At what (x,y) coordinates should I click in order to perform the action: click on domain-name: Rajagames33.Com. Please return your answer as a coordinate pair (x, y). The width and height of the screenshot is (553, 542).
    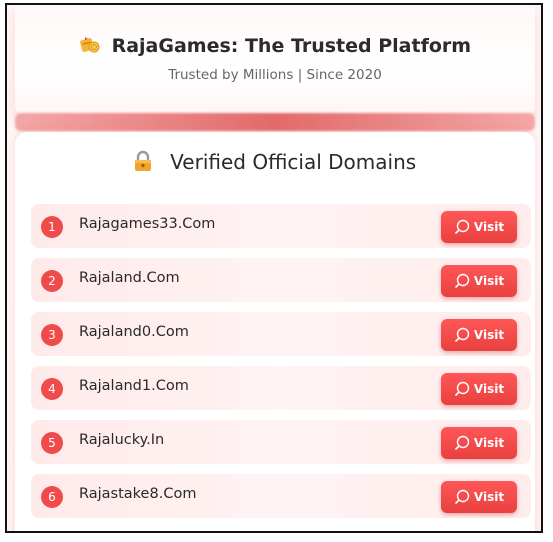
    Looking at the image, I should click on (147, 224).